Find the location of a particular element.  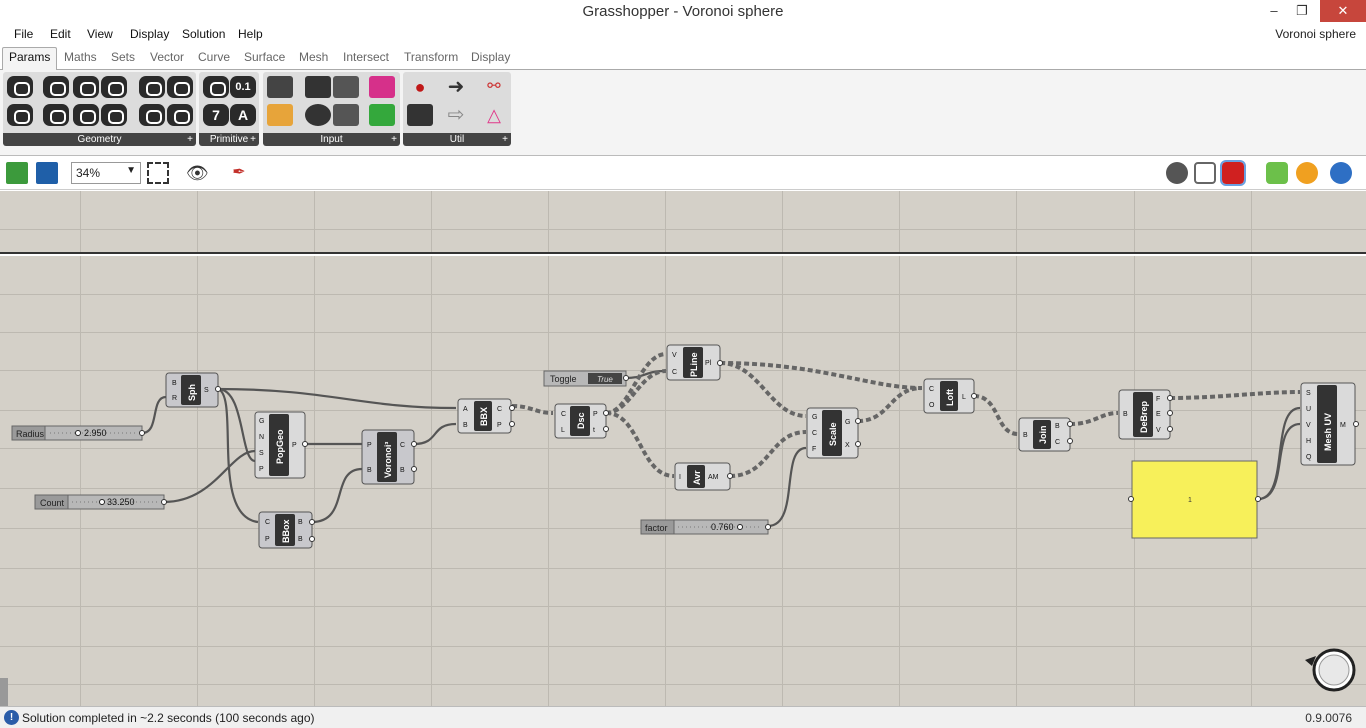

surface-param-icon is located at coordinates (114, 87).